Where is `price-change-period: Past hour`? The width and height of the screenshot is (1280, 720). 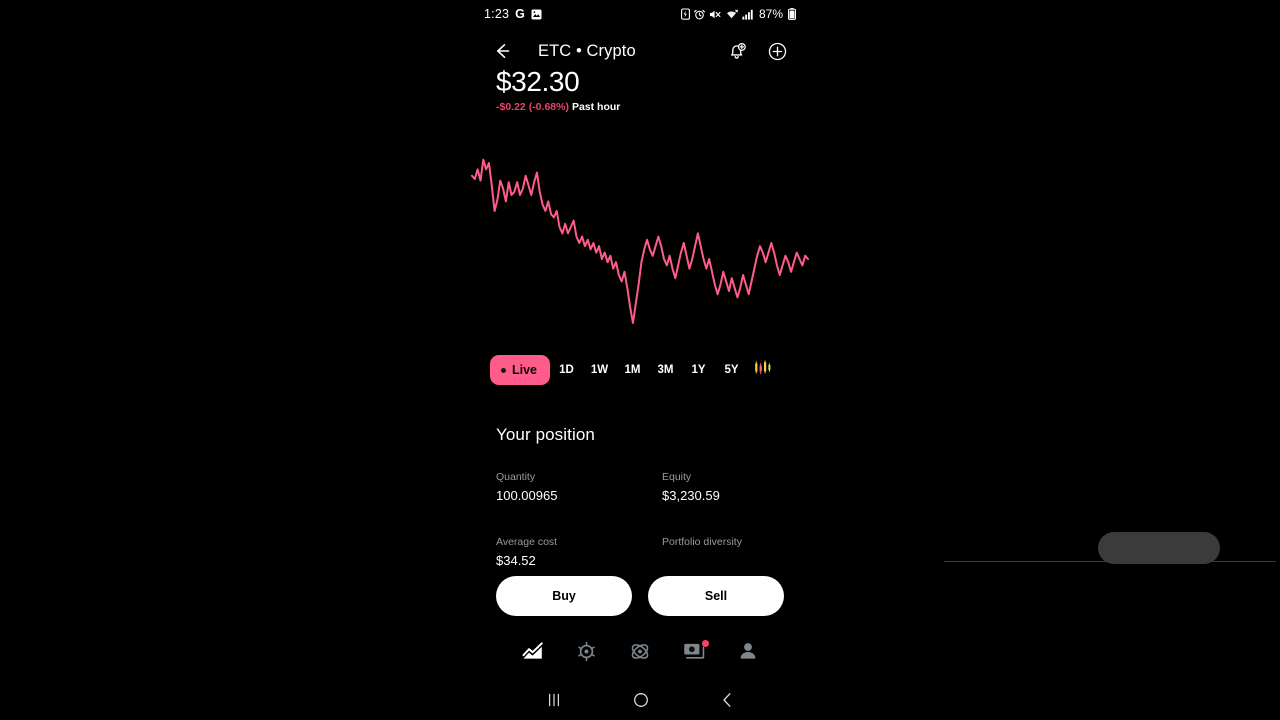 price-change-period: Past hour is located at coordinates (596, 107).